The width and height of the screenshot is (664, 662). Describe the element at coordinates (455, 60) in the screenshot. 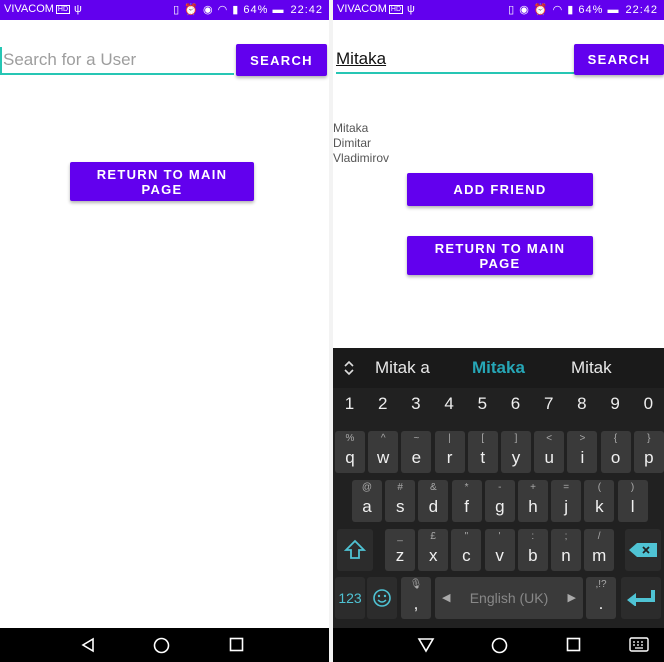

I see `search-input: Mitaka` at that location.